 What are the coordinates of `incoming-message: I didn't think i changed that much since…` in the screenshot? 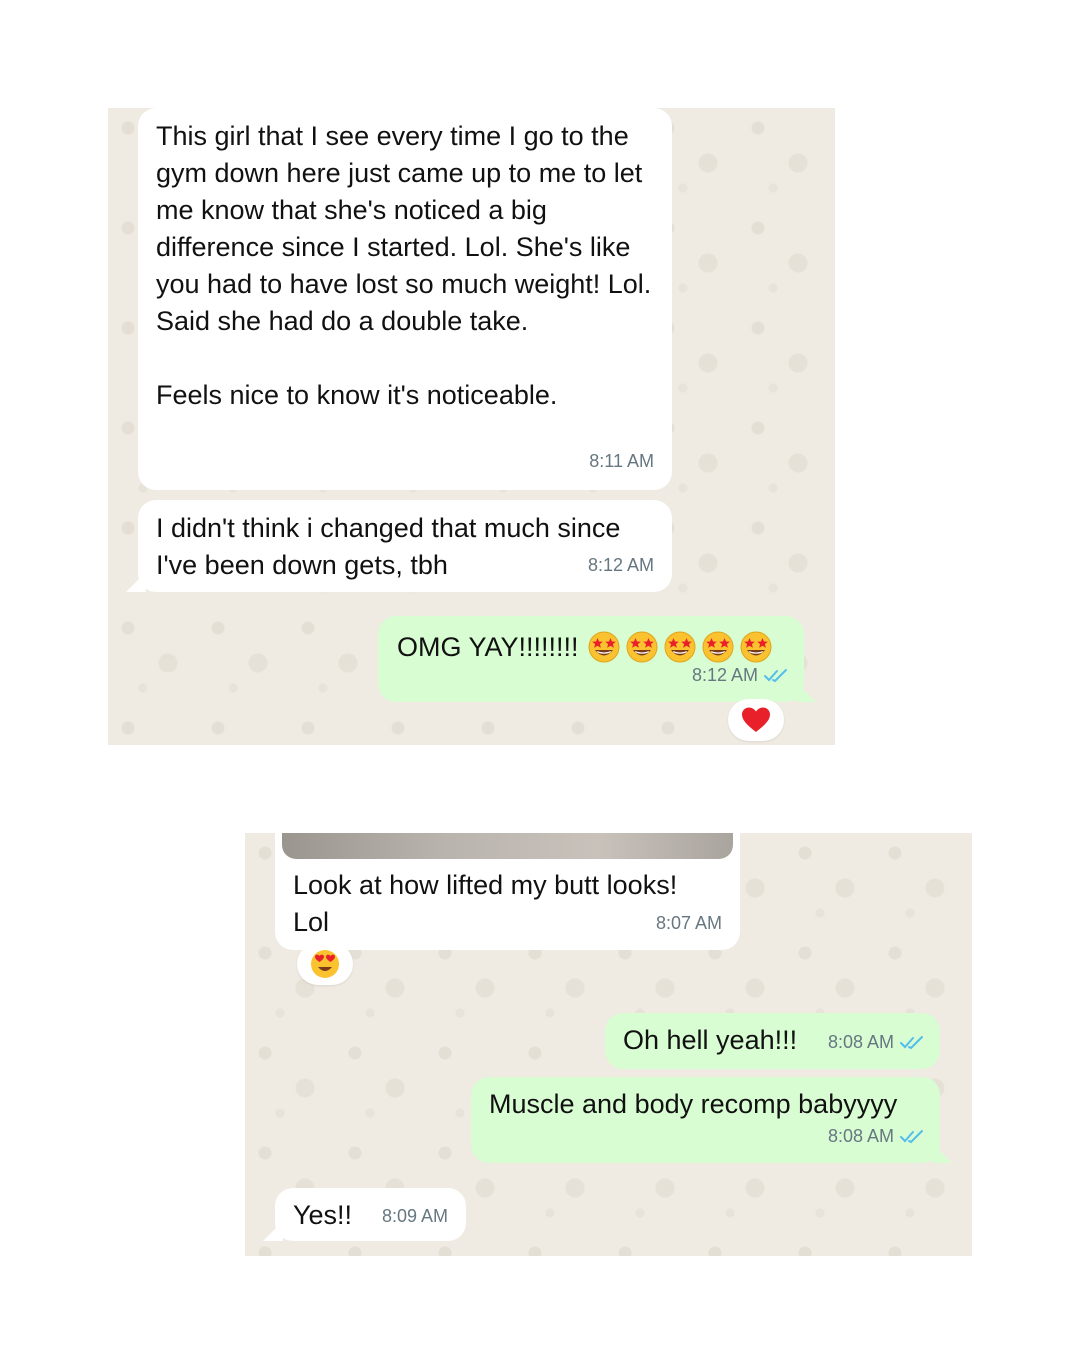 It's located at (399, 546).